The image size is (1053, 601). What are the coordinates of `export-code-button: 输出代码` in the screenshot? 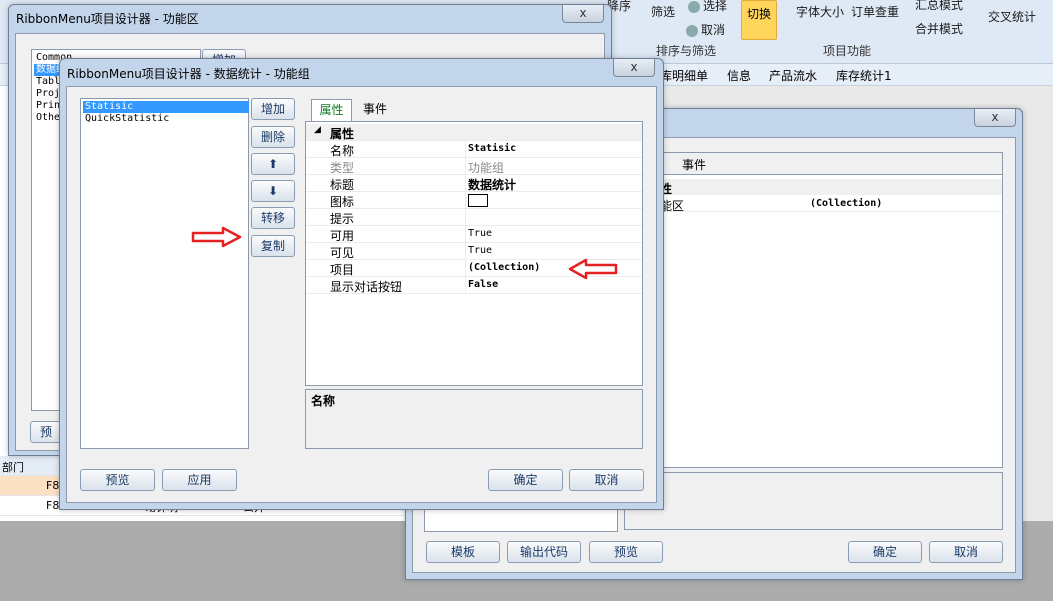 It's located at (544, 552).